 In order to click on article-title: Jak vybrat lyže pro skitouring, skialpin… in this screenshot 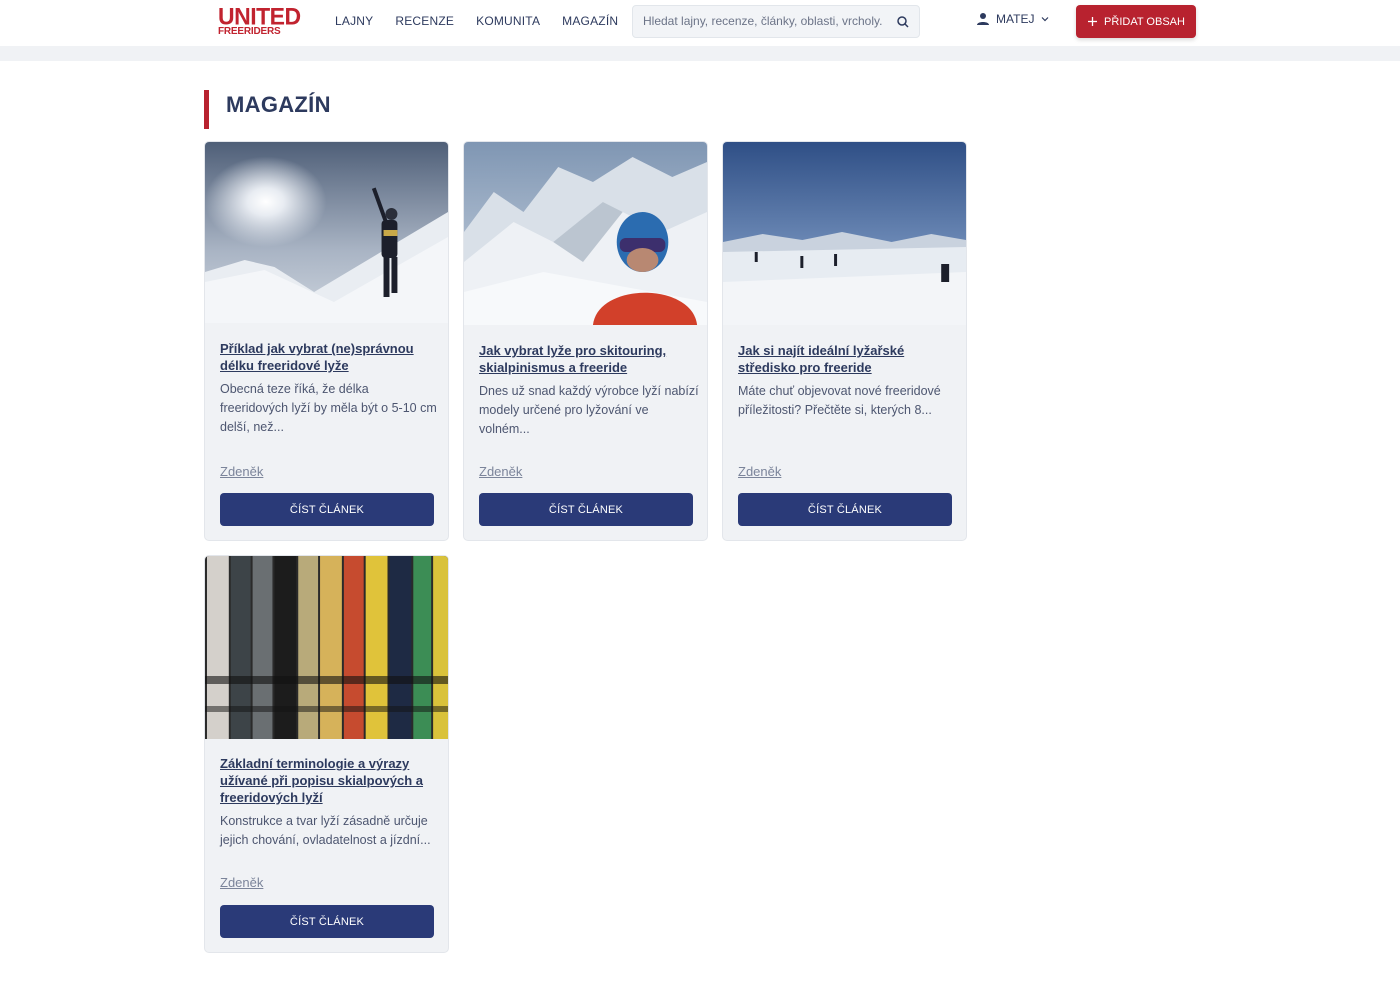, I will do `click(586, 359)`.